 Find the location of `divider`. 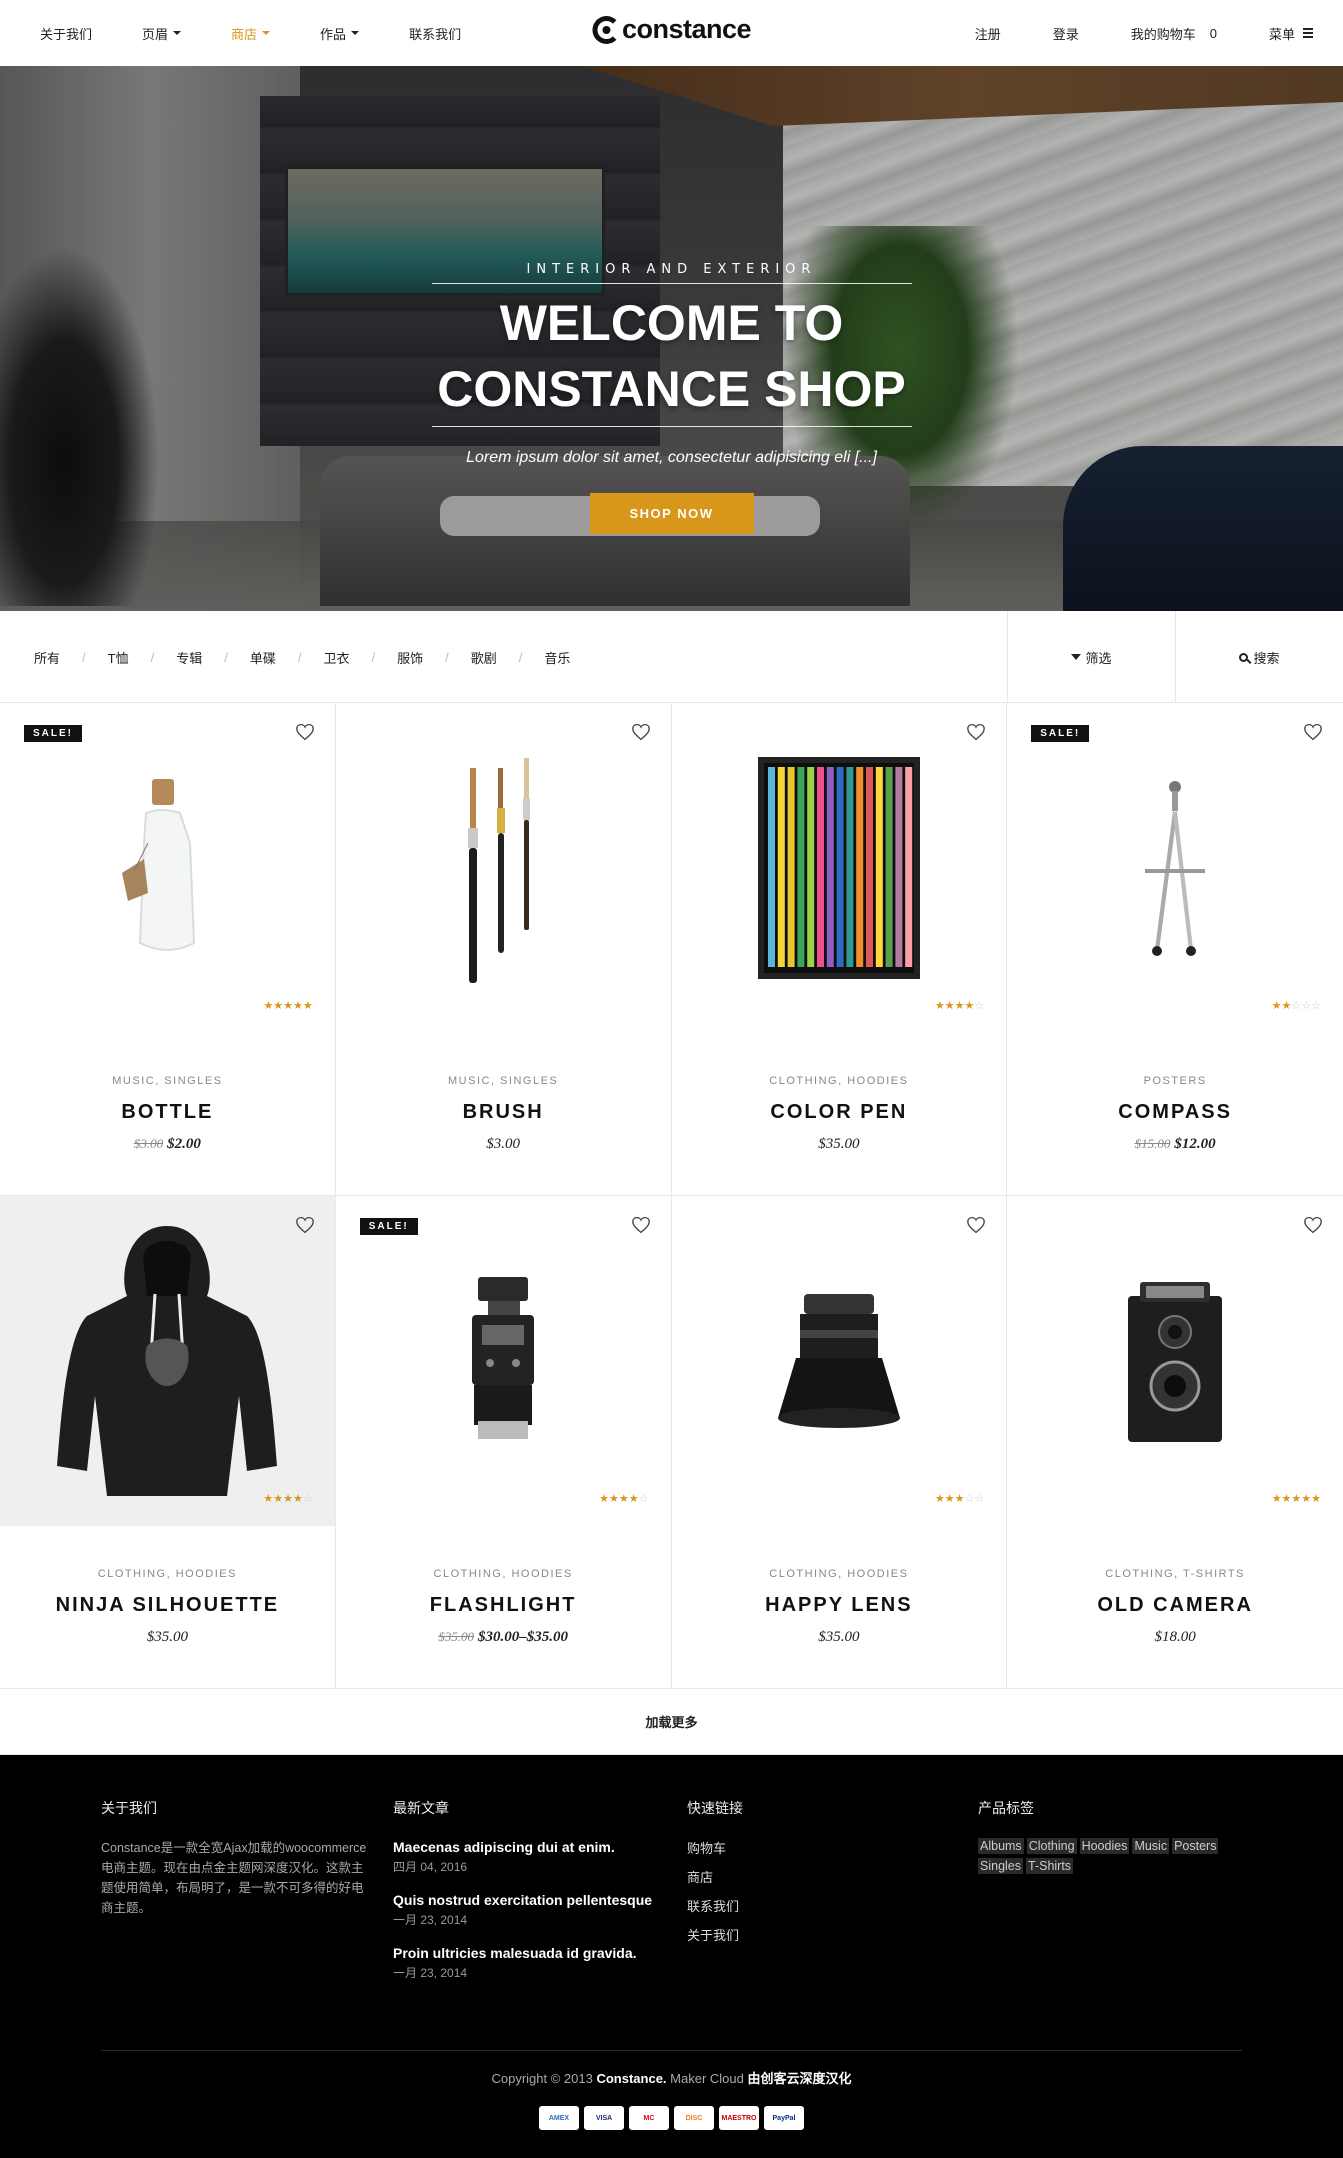

divider is located at coordinates (671, 283).